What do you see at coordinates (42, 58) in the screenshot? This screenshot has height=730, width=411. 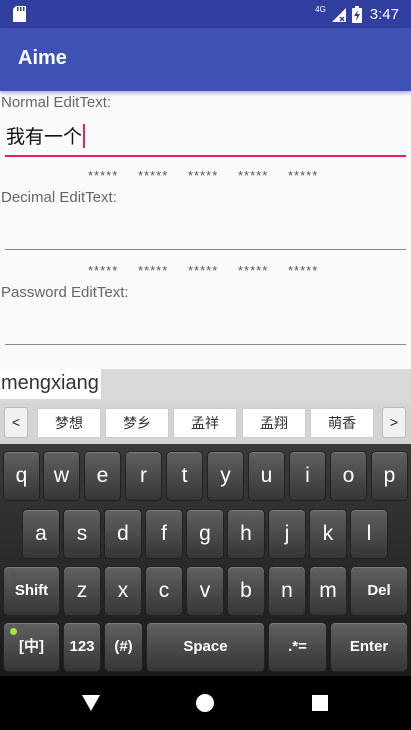 I see `app-title: Aime` at bounding box center [42, 58].